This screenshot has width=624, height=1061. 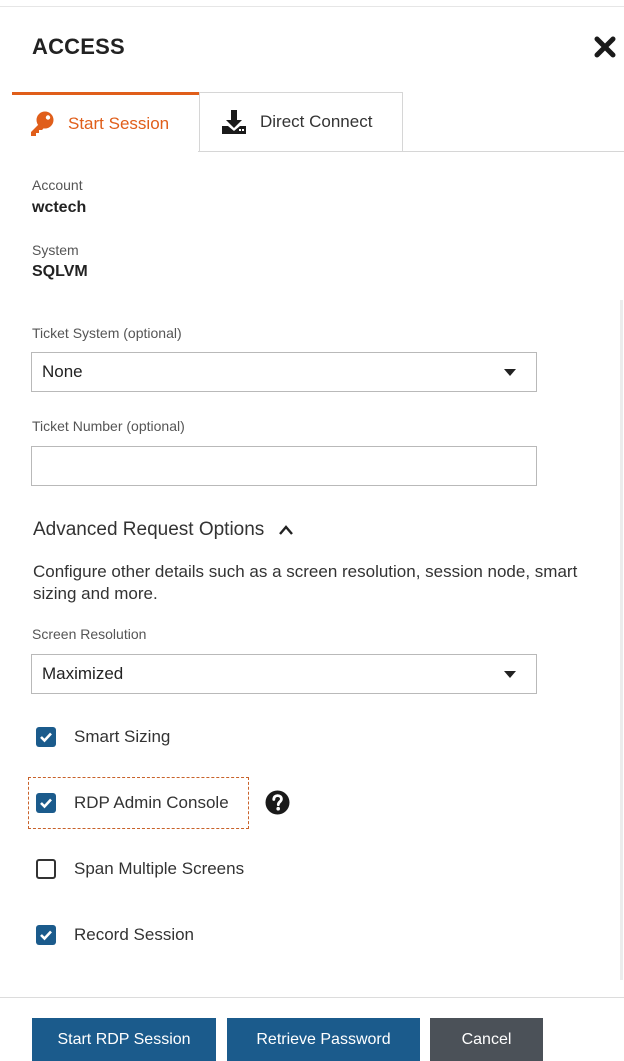 I want to click on start-rdp-session-button: Start RDP Session, so click(x=124, y=1039).